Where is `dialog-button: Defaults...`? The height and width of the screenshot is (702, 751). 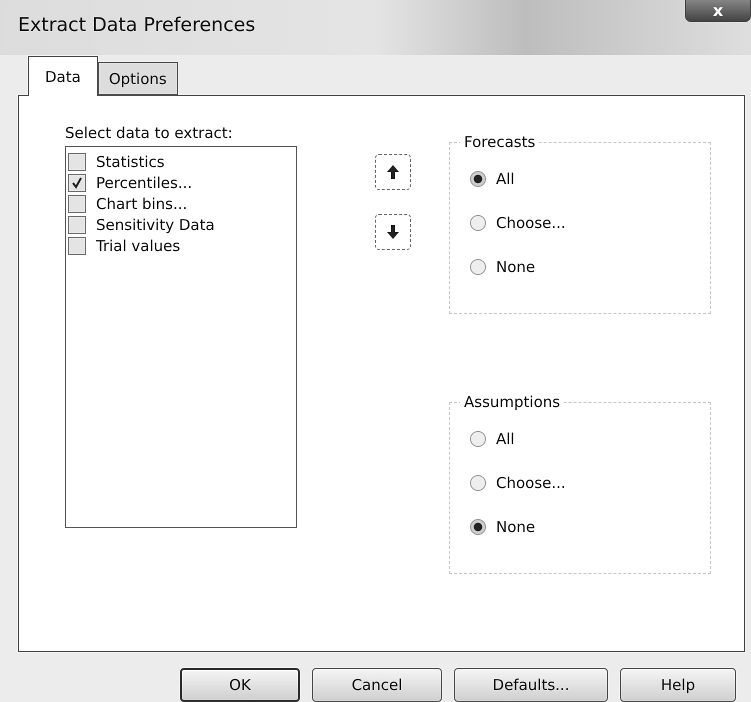 dialog-button: Defaults... is located at coordinates (531, 685).